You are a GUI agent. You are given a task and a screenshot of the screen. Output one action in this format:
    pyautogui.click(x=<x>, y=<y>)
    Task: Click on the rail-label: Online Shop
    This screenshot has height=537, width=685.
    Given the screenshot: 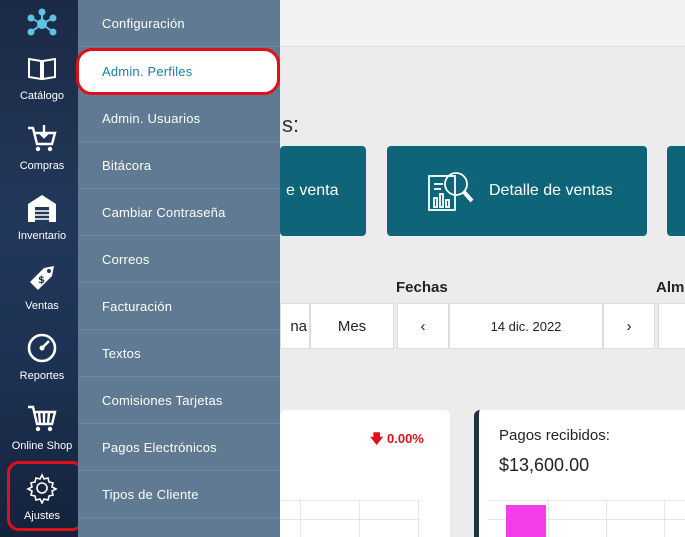 What is the action you would take?
    pyautogui.click(x=42, y=446)
    